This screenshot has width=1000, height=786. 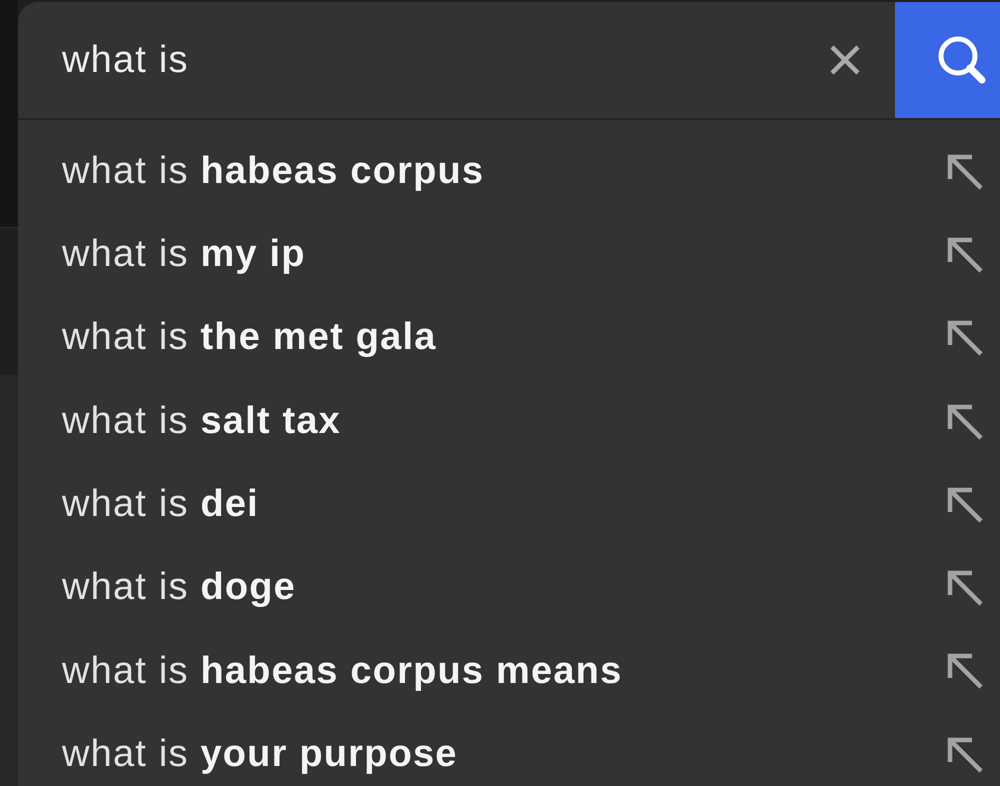 I want to click on suggestion-text: what is habeas corpus means, so click(x=342, y=671).